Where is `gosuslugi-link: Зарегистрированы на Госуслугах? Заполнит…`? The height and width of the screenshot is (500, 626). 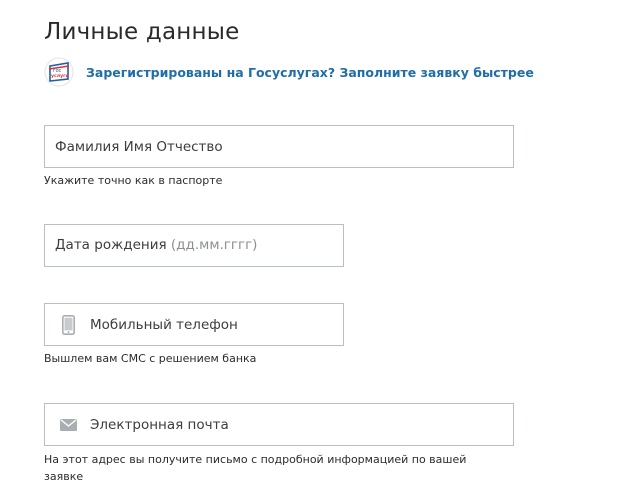
gosuslugi-link: Зарегистрированы на Госуслугах? Заполнит… is located at coordinates (310, 72).